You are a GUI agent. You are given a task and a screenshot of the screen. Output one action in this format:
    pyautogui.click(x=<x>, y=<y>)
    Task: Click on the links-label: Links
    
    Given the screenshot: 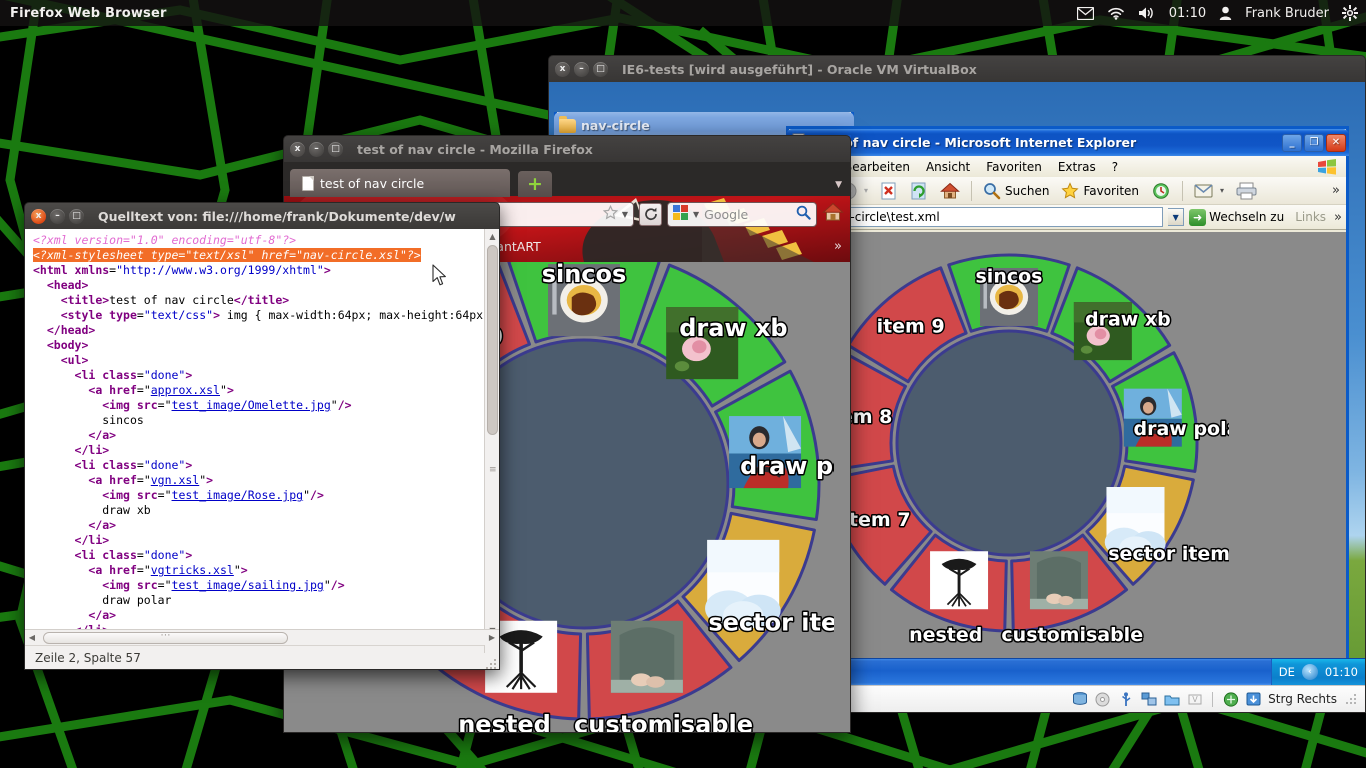 What is the action you would take?
    pyautogui.click(x=1307, y=217)
    